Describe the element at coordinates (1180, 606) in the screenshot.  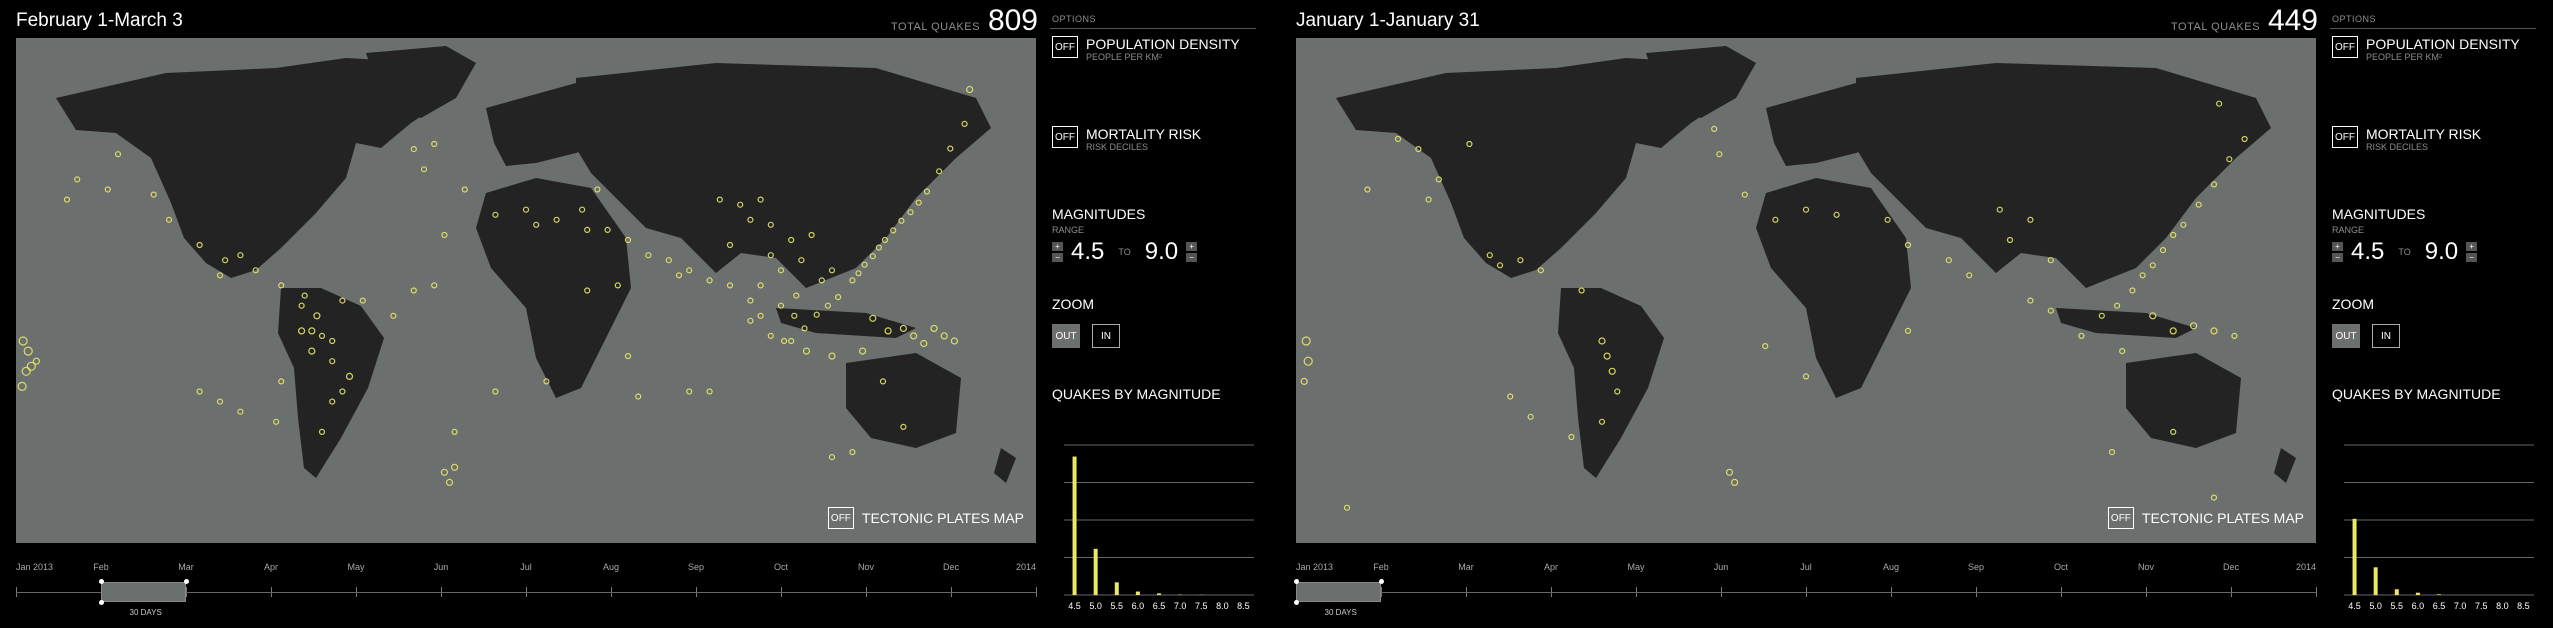
I see `histogram-tick-label: 7.0` at that location.